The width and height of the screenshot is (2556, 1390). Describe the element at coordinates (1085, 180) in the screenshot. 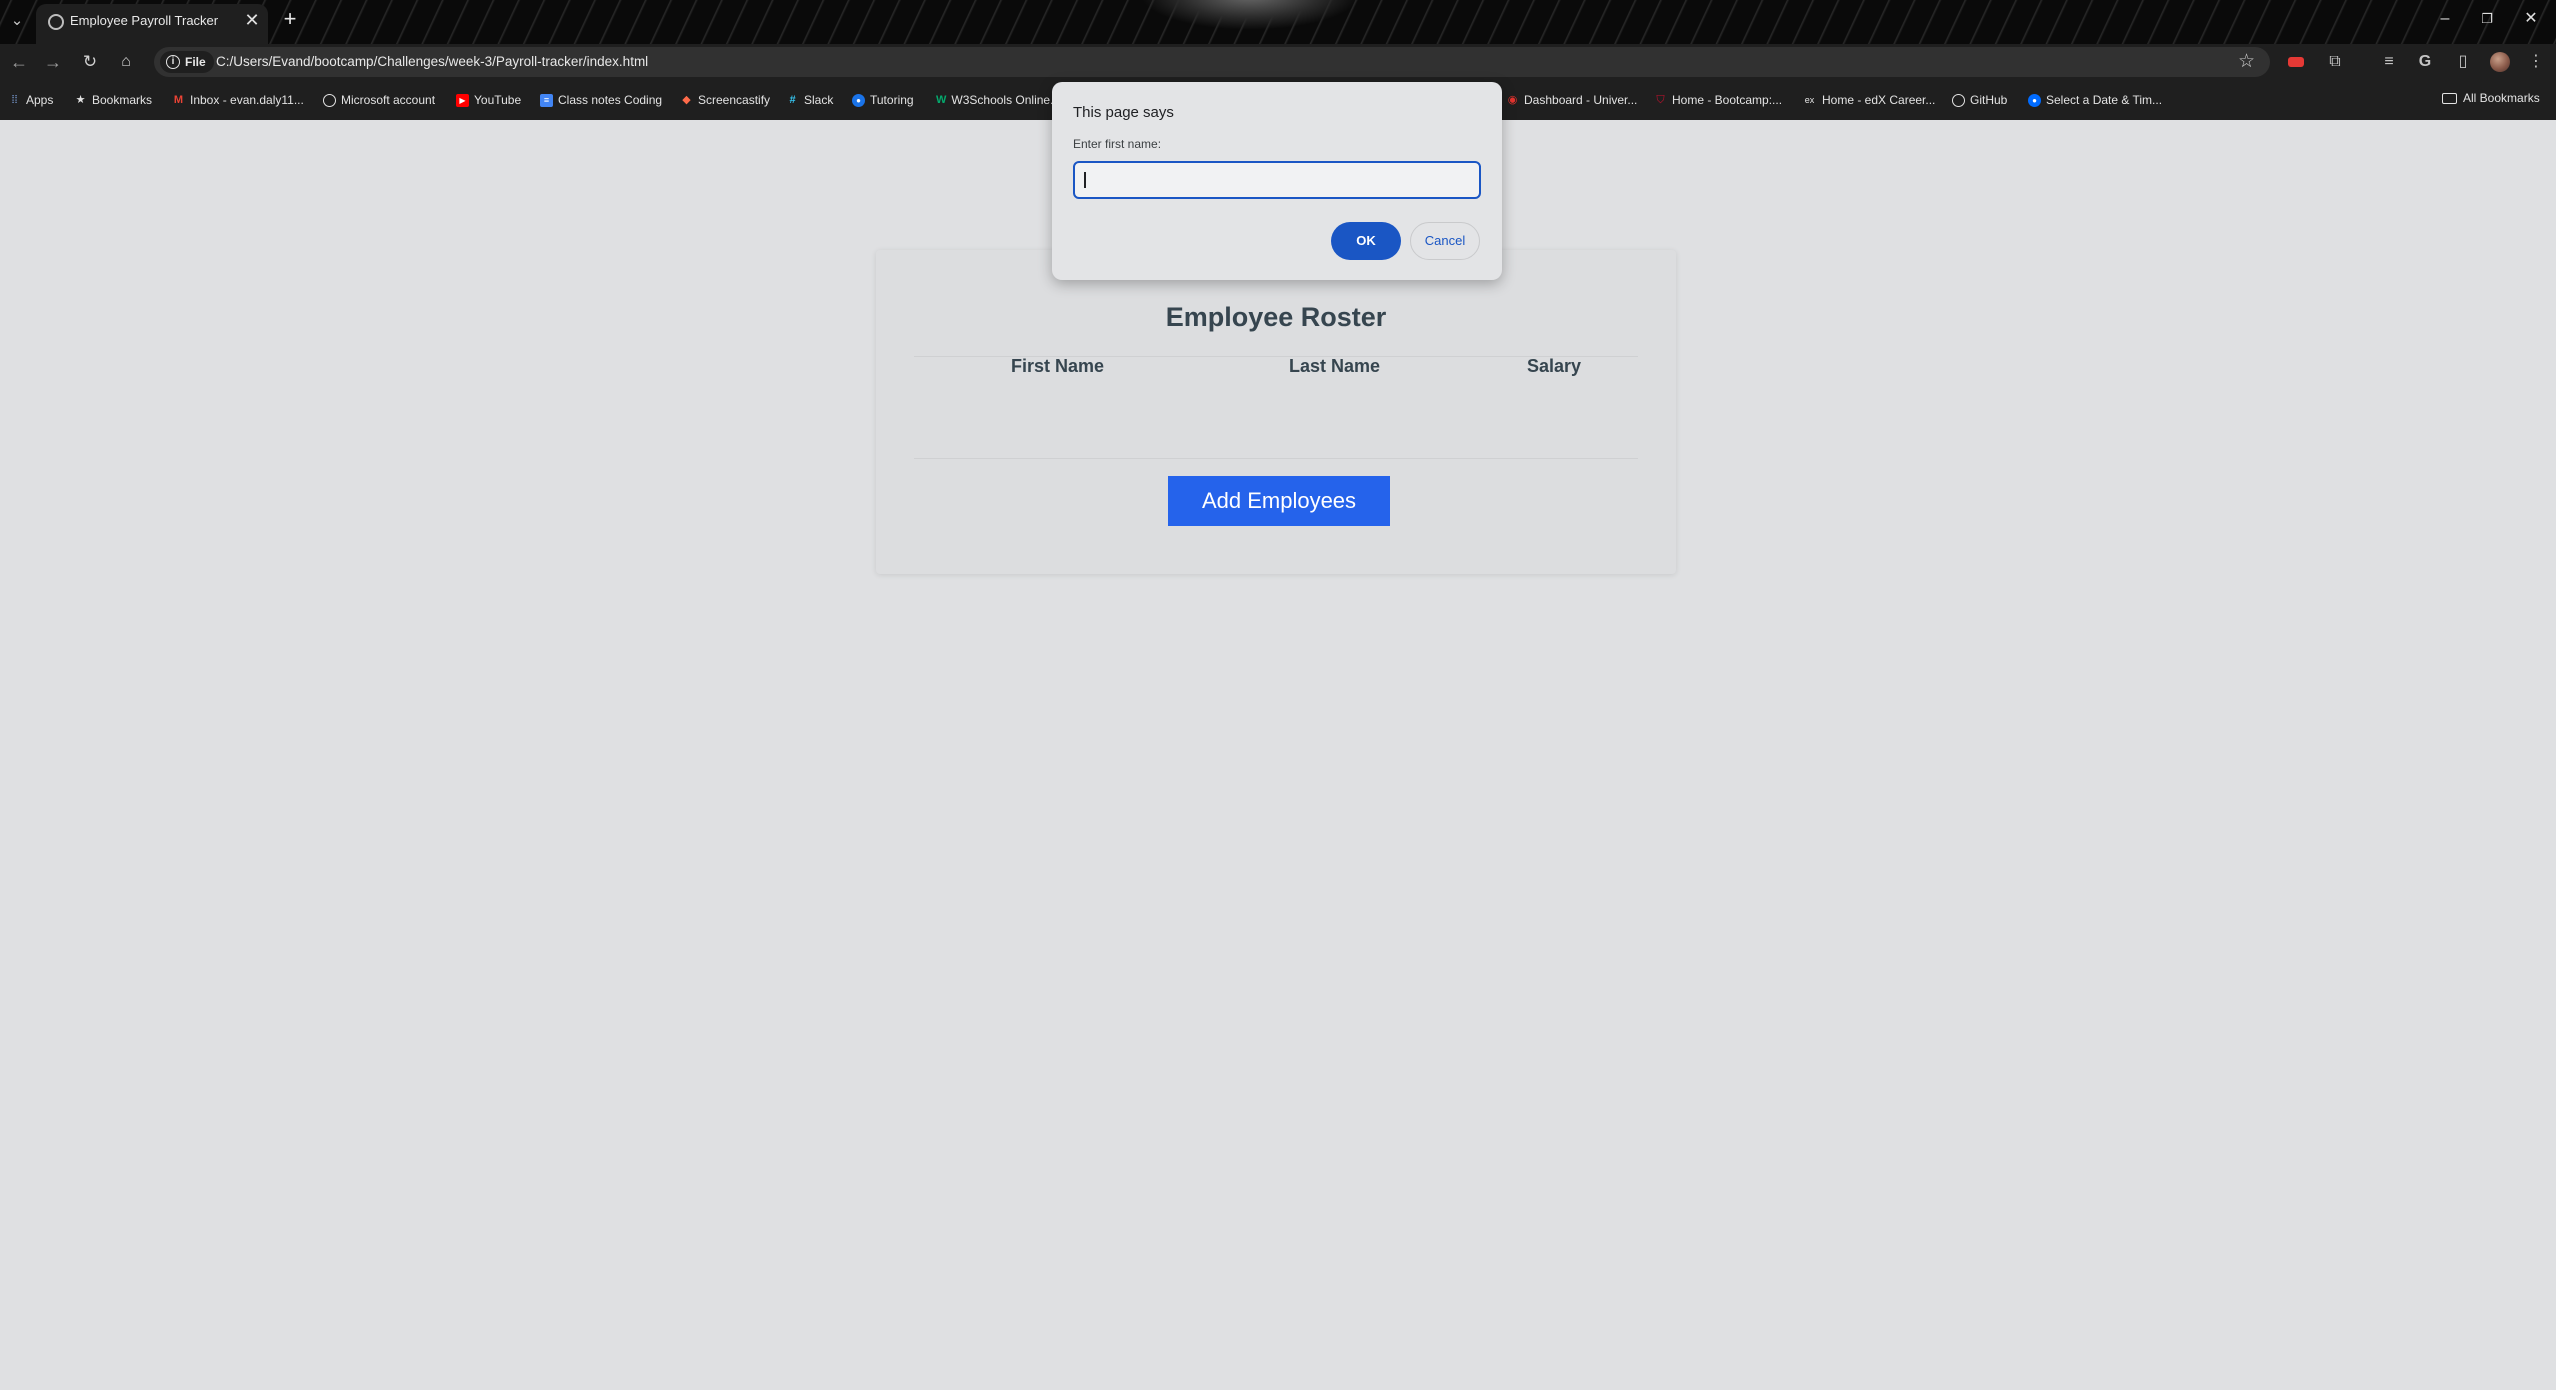

I see `text-cursor` at that location.